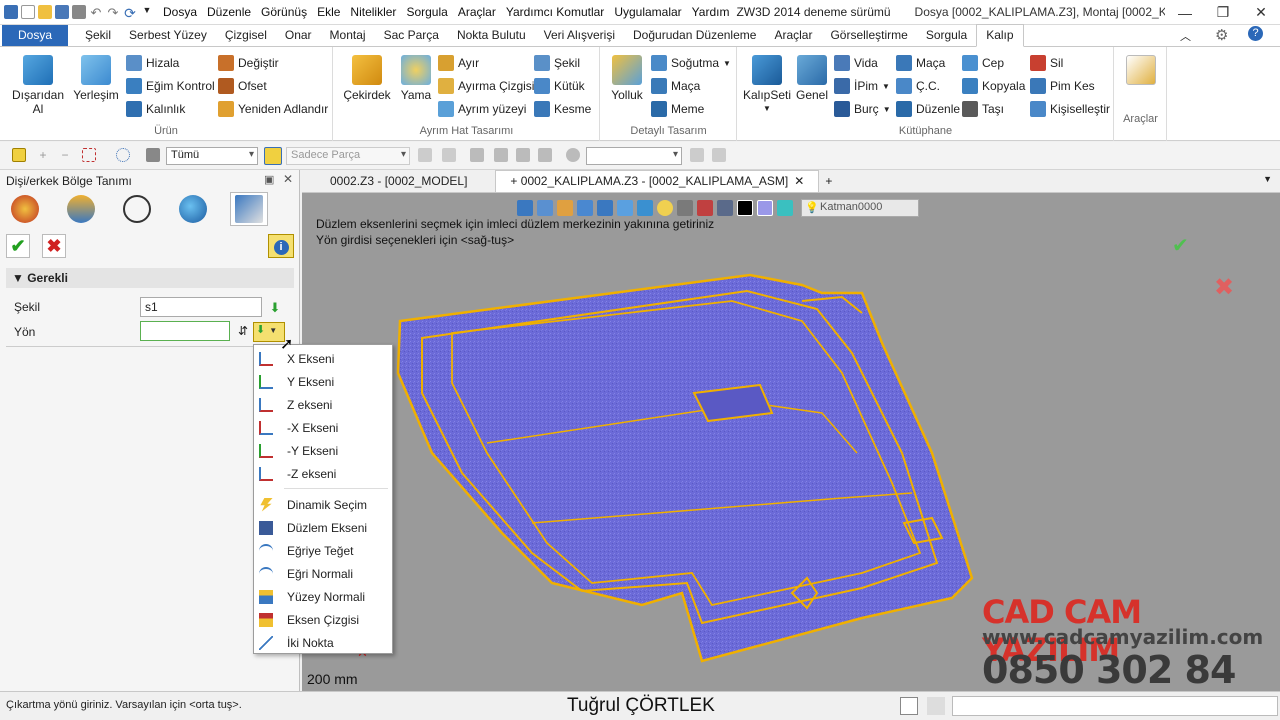 The height and width of the screenshot is (720, 1280). What do you see at coordinates (685, 208) in the screenshot?
I see `frame-icon` at bounding box center [685, 208].